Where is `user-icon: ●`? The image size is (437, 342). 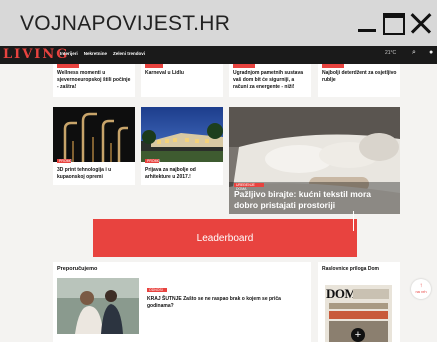
user-icon: ● is located at coordinates (431, 52).